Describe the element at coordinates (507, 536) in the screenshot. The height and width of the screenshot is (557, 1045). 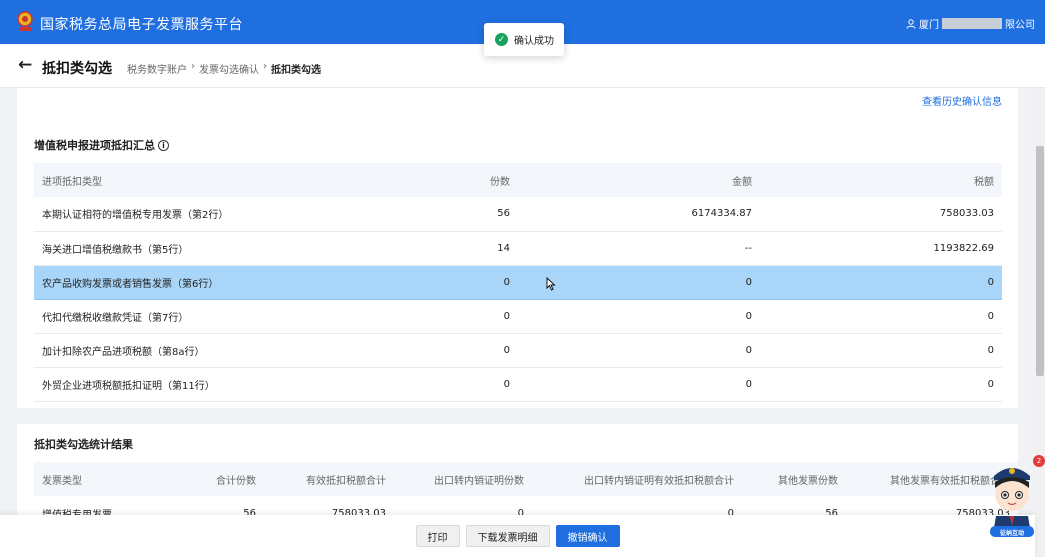
I see `download-details-button: 下载发票明细` at that location.